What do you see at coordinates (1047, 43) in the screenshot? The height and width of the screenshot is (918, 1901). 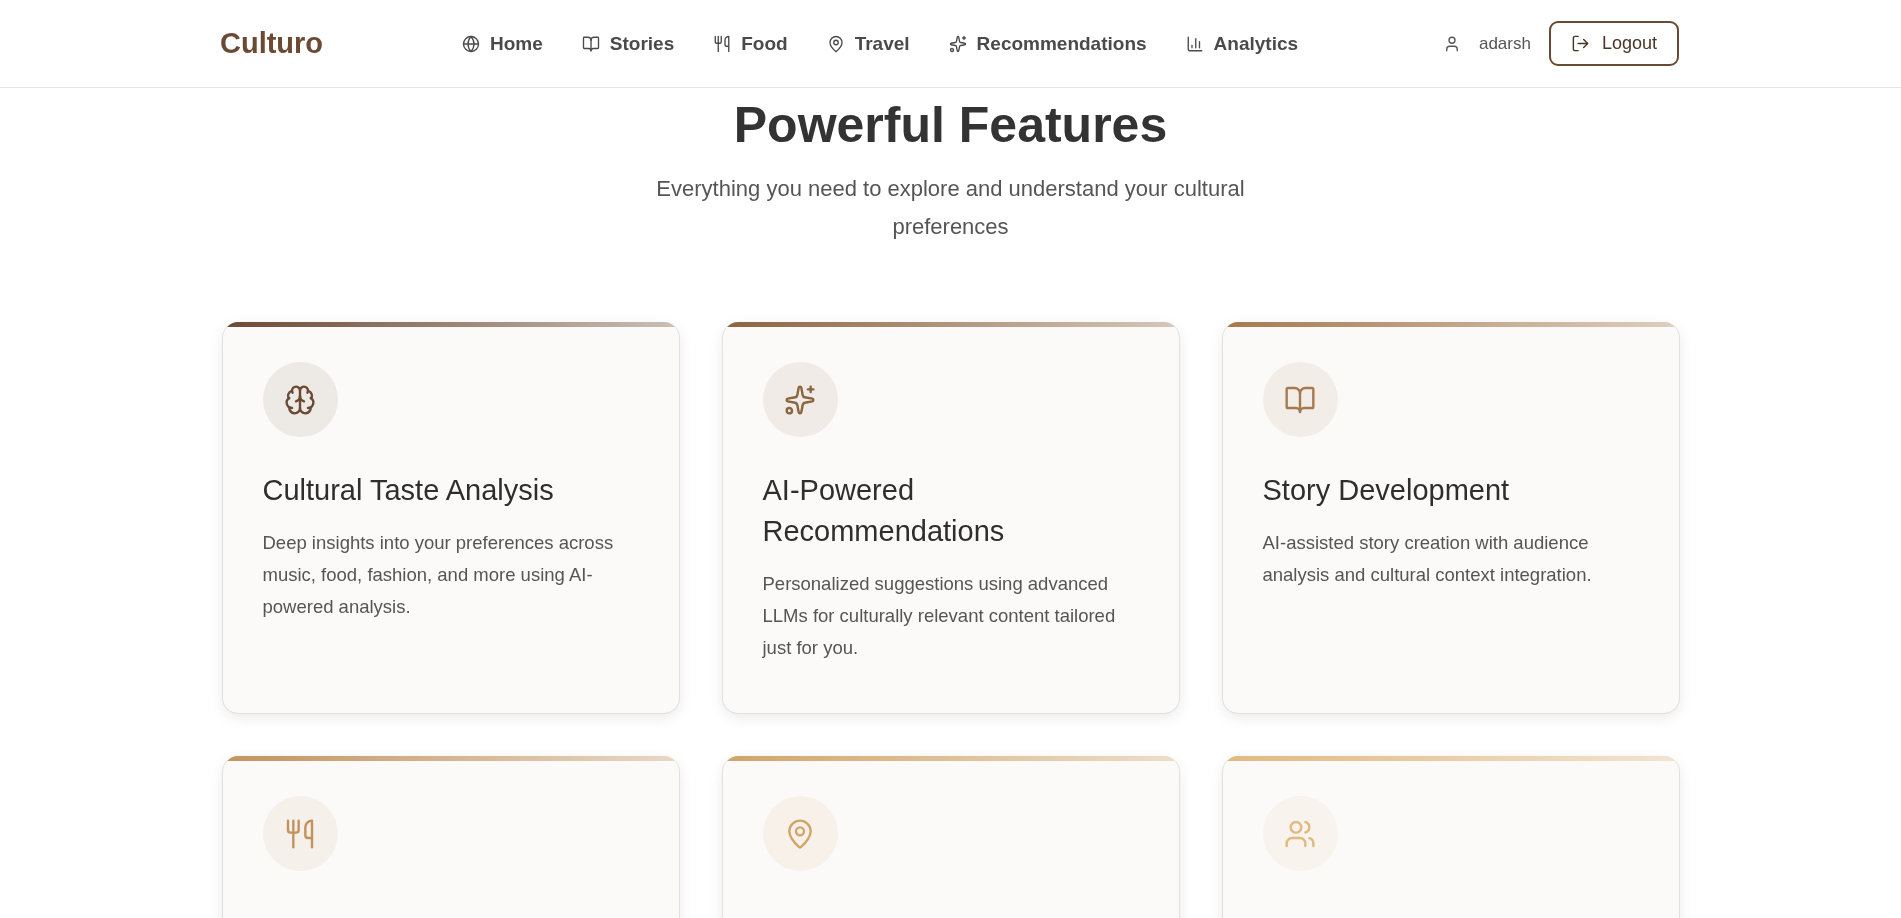 I see `nav-link: Recommendations` at bounding box center [1047, 43].